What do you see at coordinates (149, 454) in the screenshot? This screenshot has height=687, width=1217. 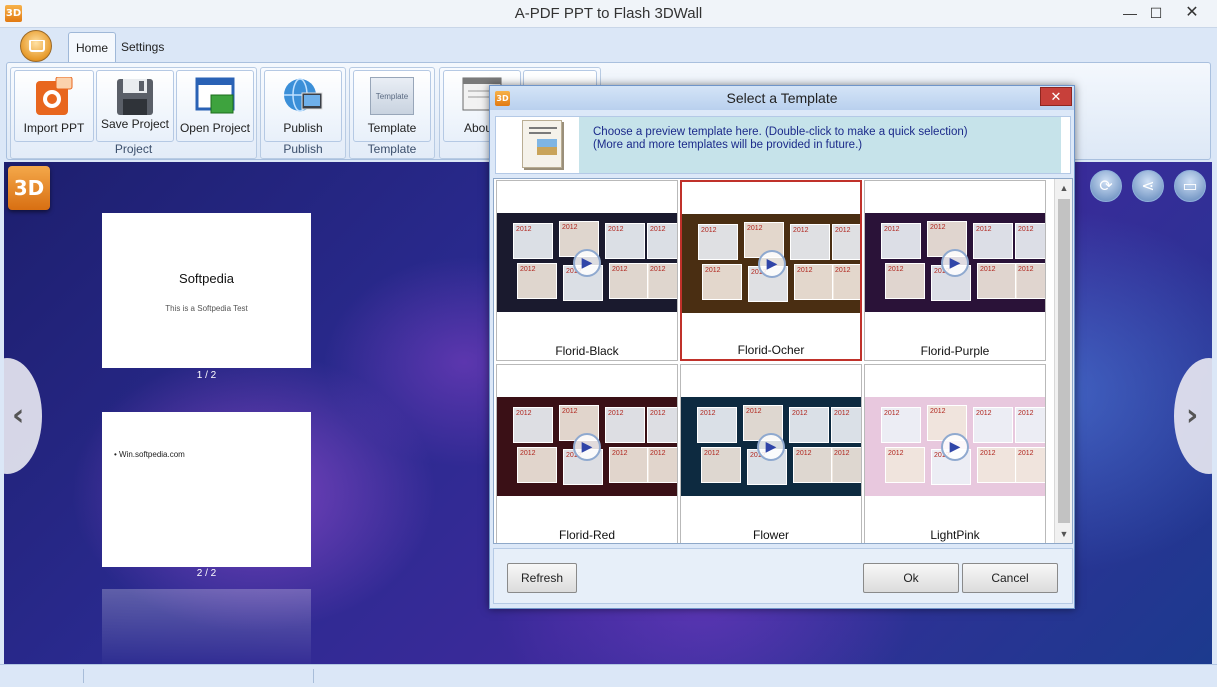 I see `slide-bullet: • Win.softpedia.com` at bounding box center [149, 454].